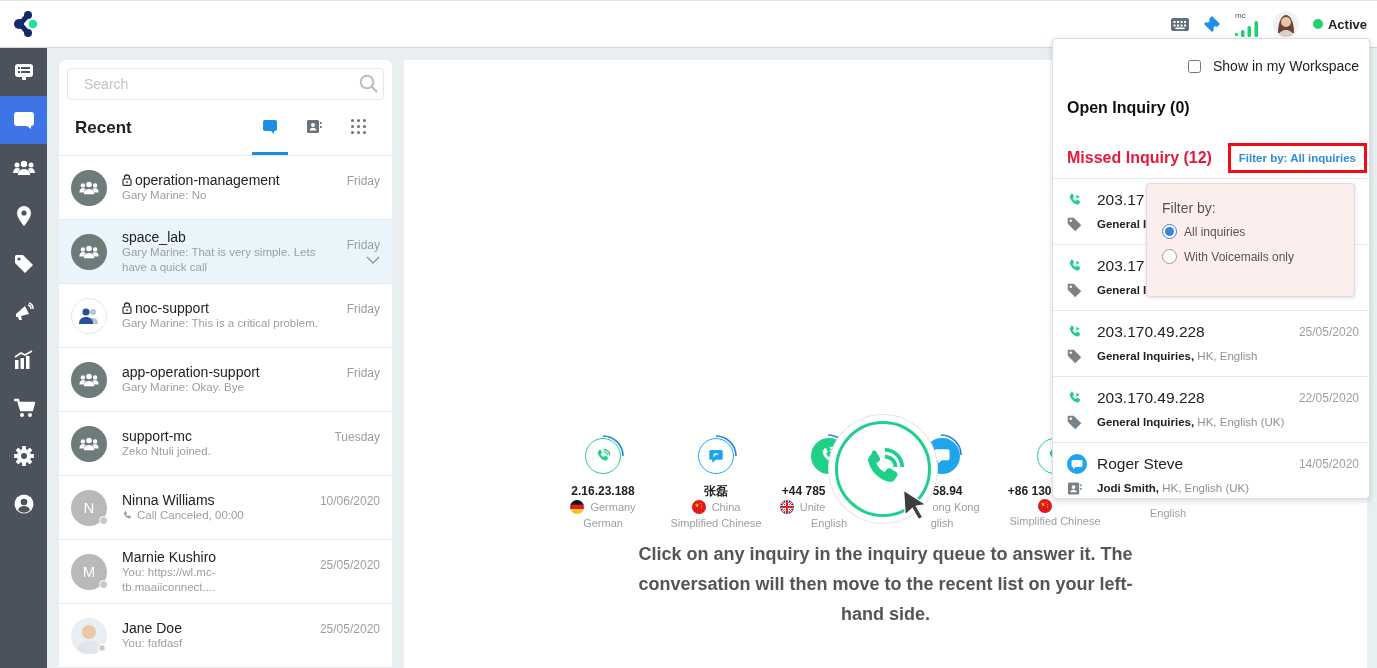  What do you see at coordinates (172, 308) in the screenshot?
I see `conversation-name: noc-support` at bounding box center [172, 308].